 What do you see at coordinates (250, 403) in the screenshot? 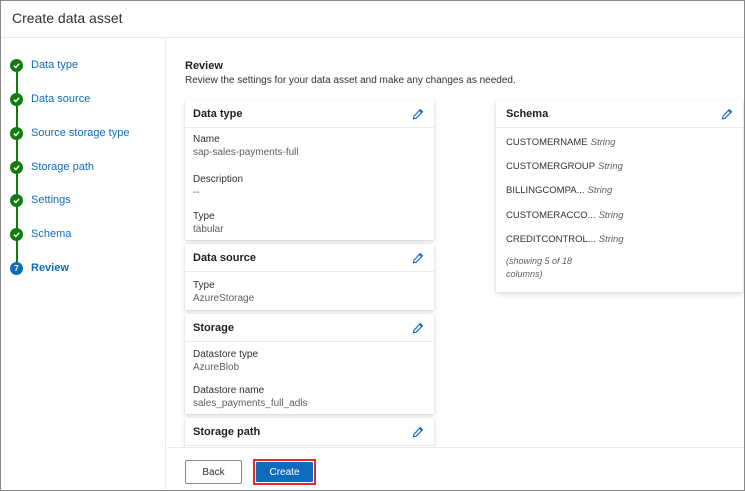
I see `field-value: sales_payments_full_adls` at bounding box center [250, 403].